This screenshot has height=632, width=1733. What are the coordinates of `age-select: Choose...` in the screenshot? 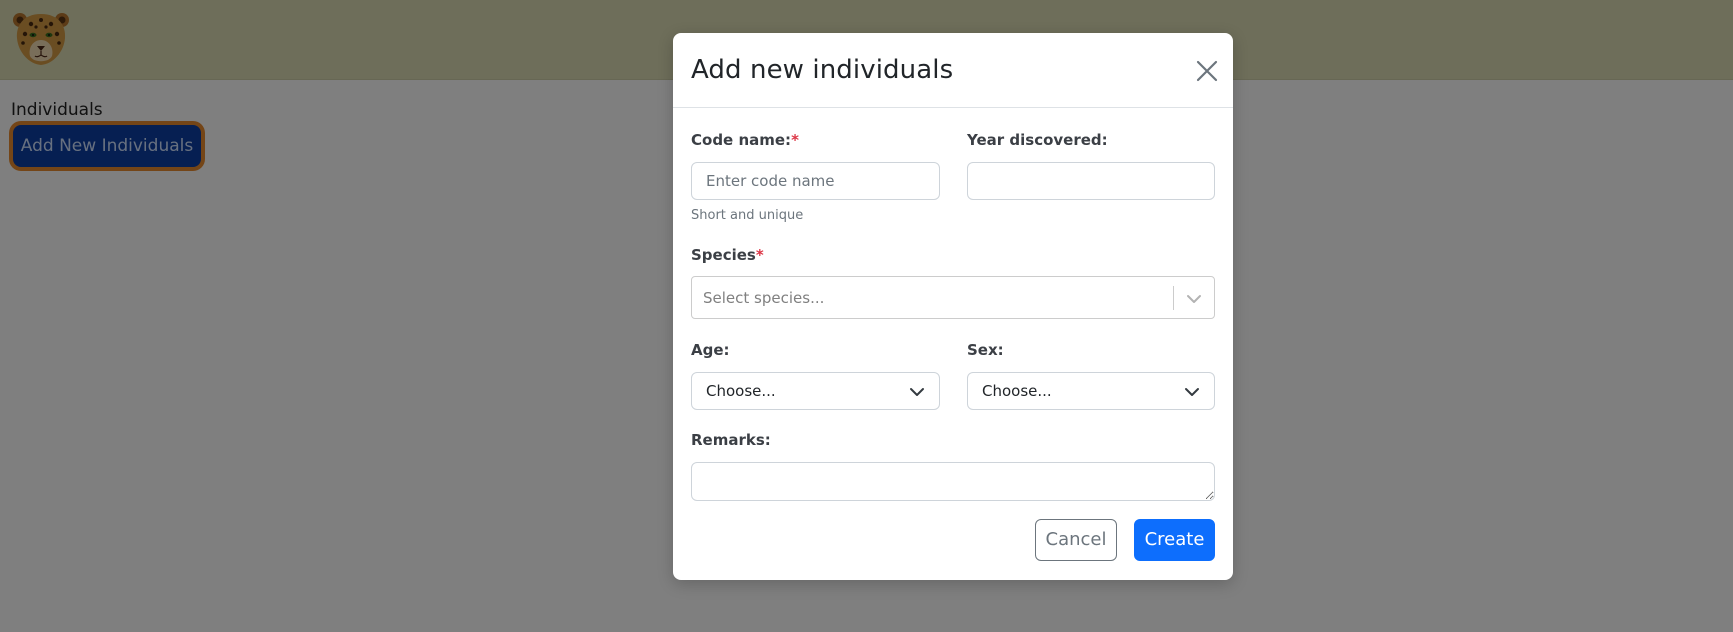 It's located at (815, 391).